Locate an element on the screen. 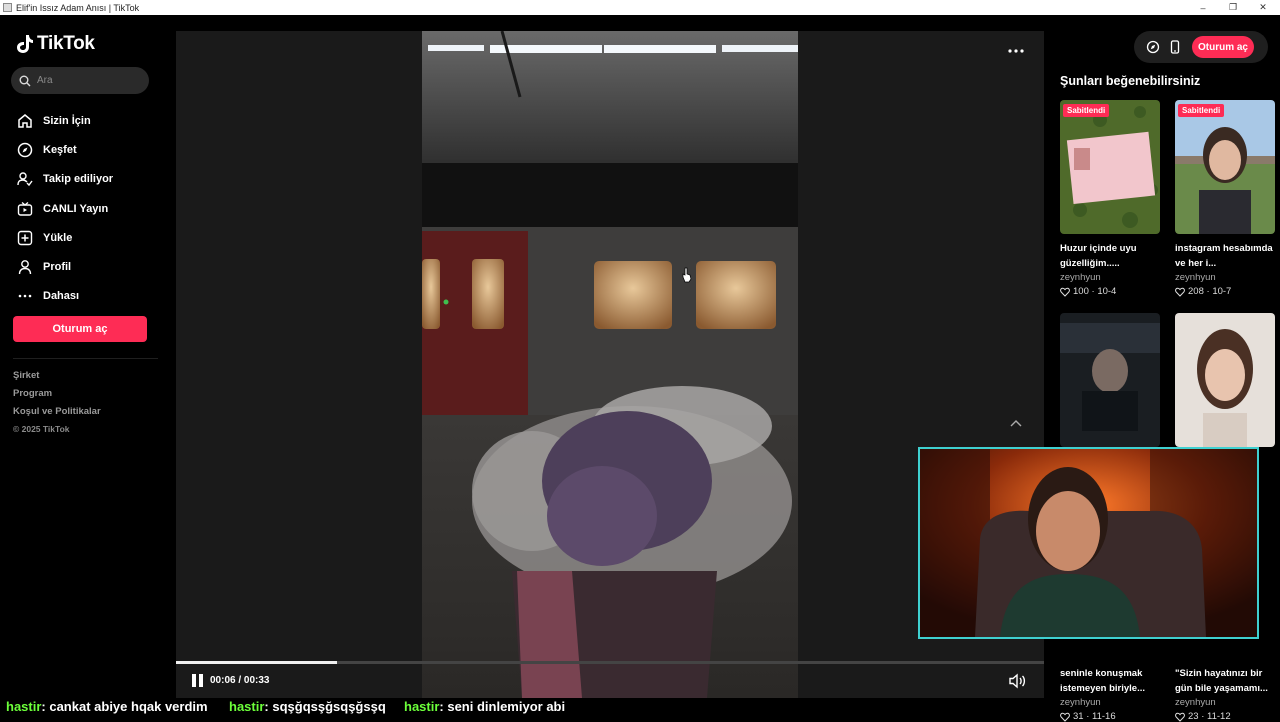  player-controls: 00:06 / 00:33 is located at coordinates (610, 681).